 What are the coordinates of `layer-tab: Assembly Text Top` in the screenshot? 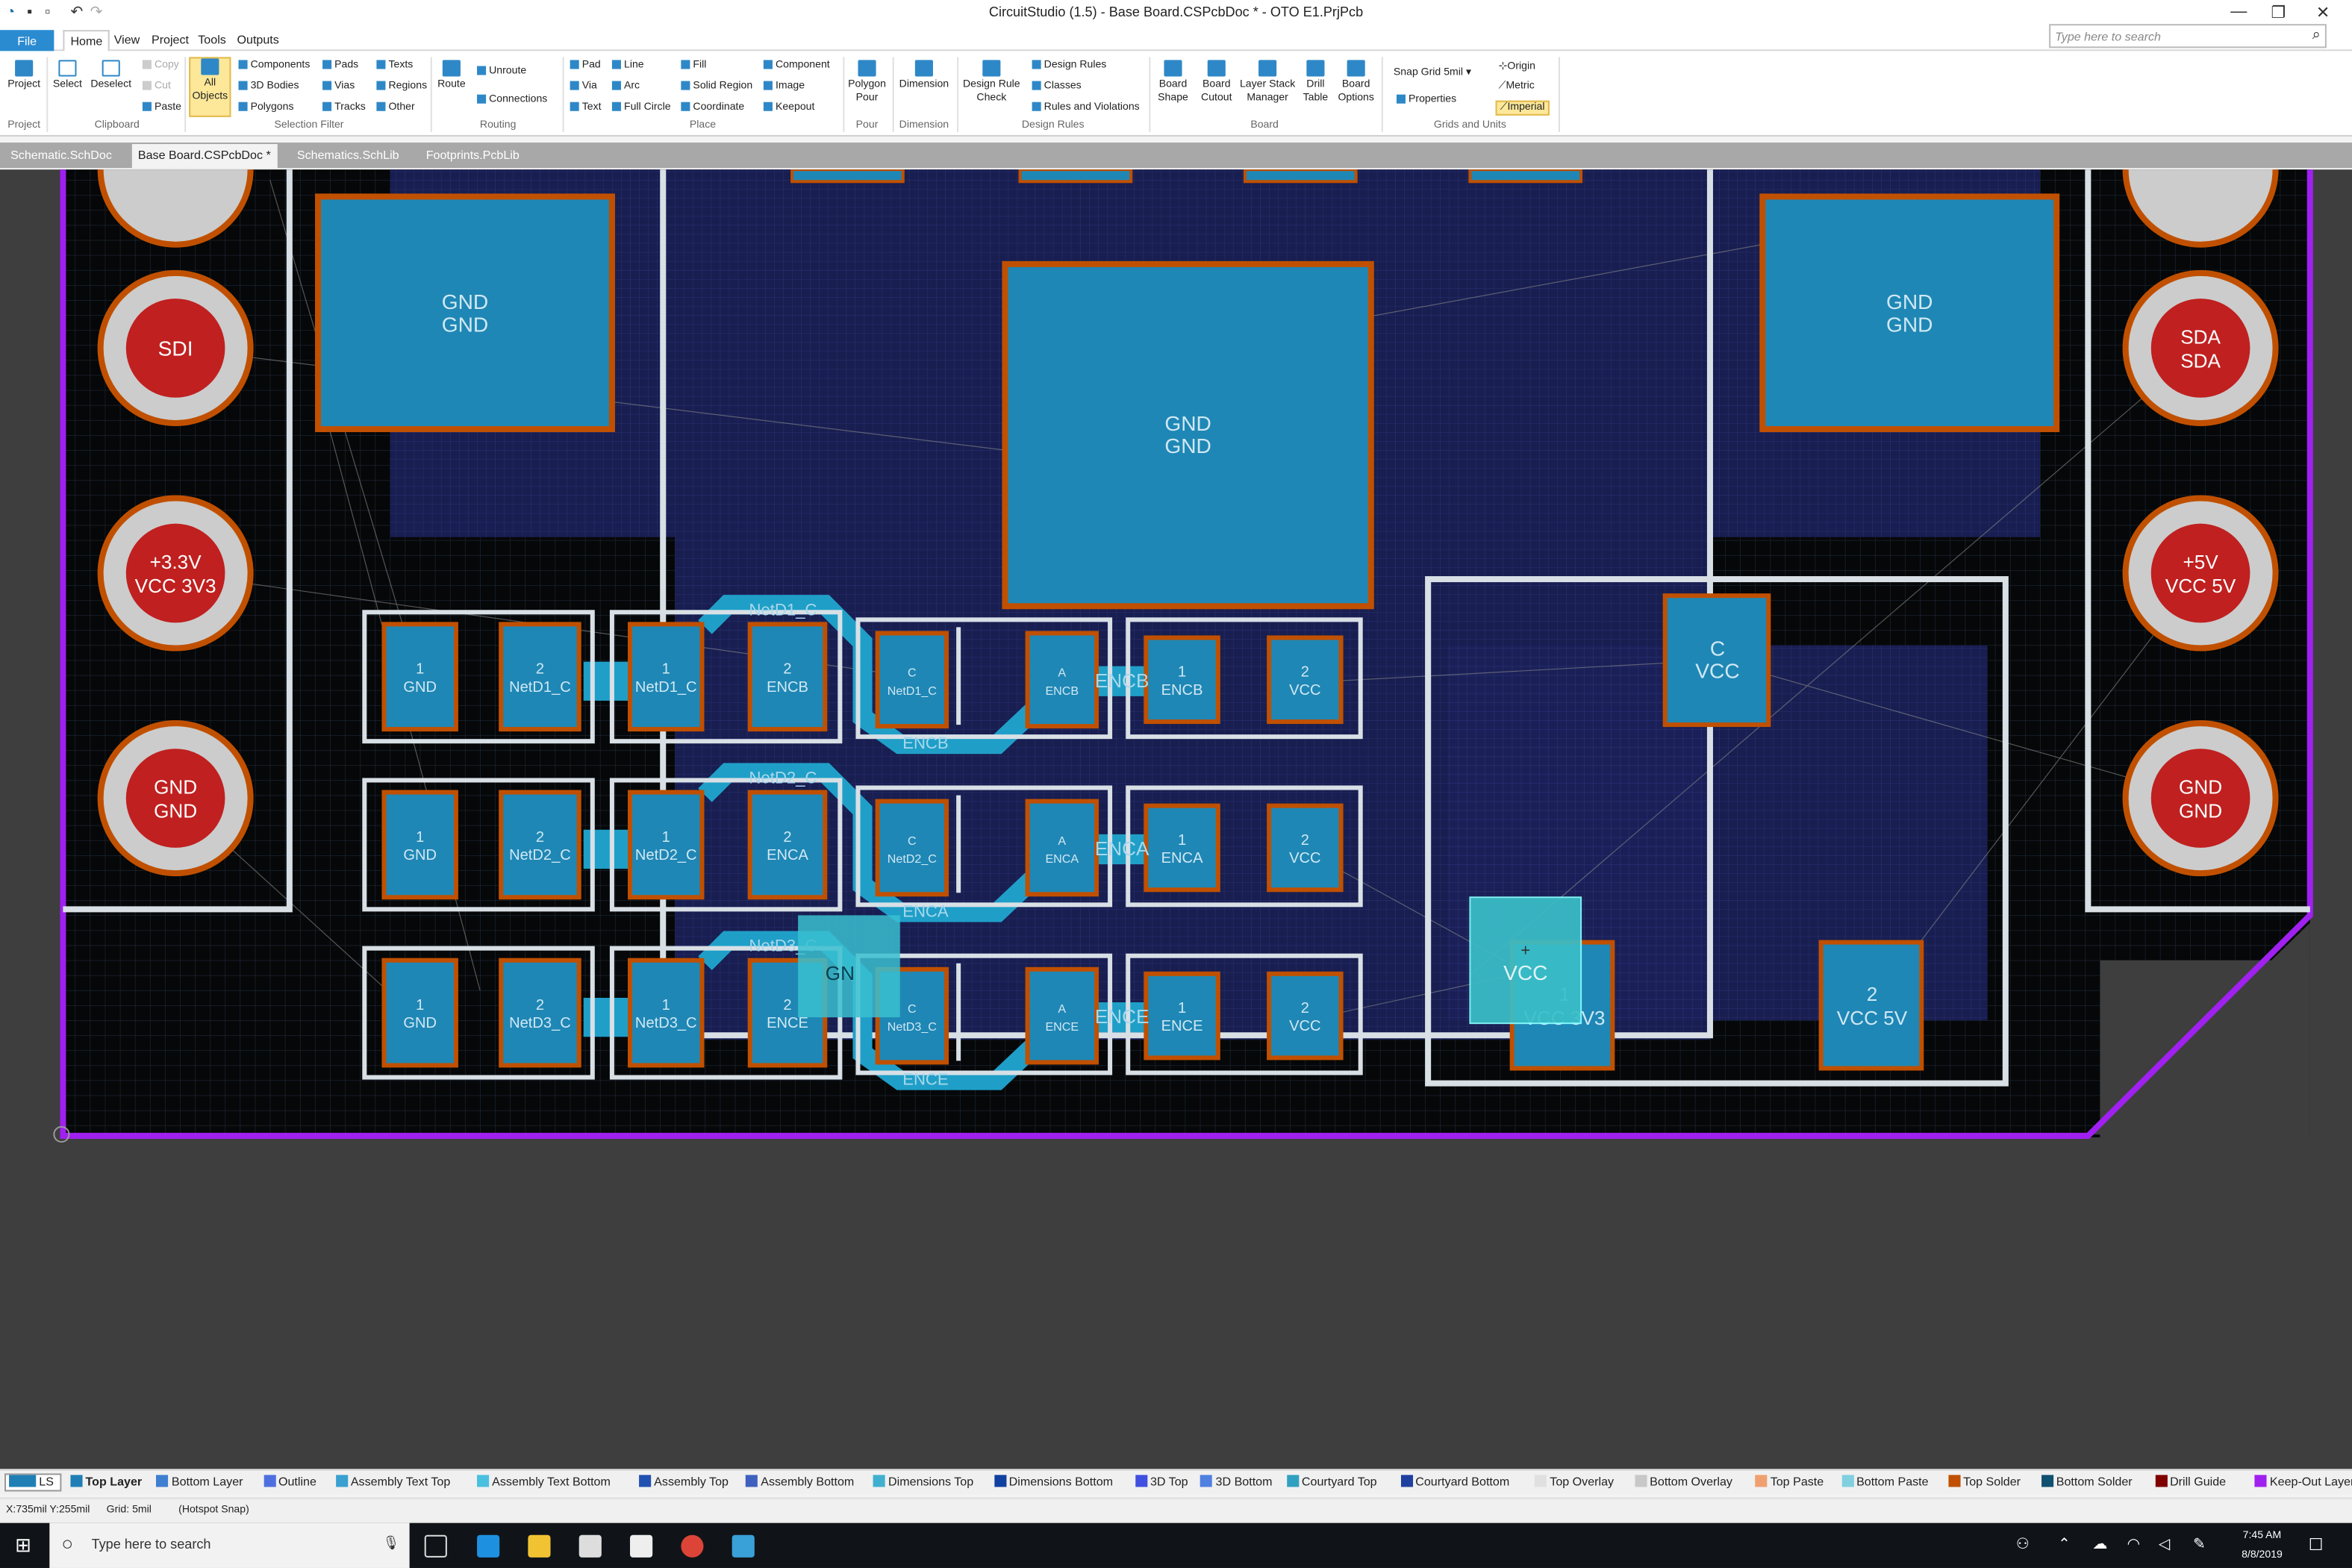 It's located at (392, 1481).